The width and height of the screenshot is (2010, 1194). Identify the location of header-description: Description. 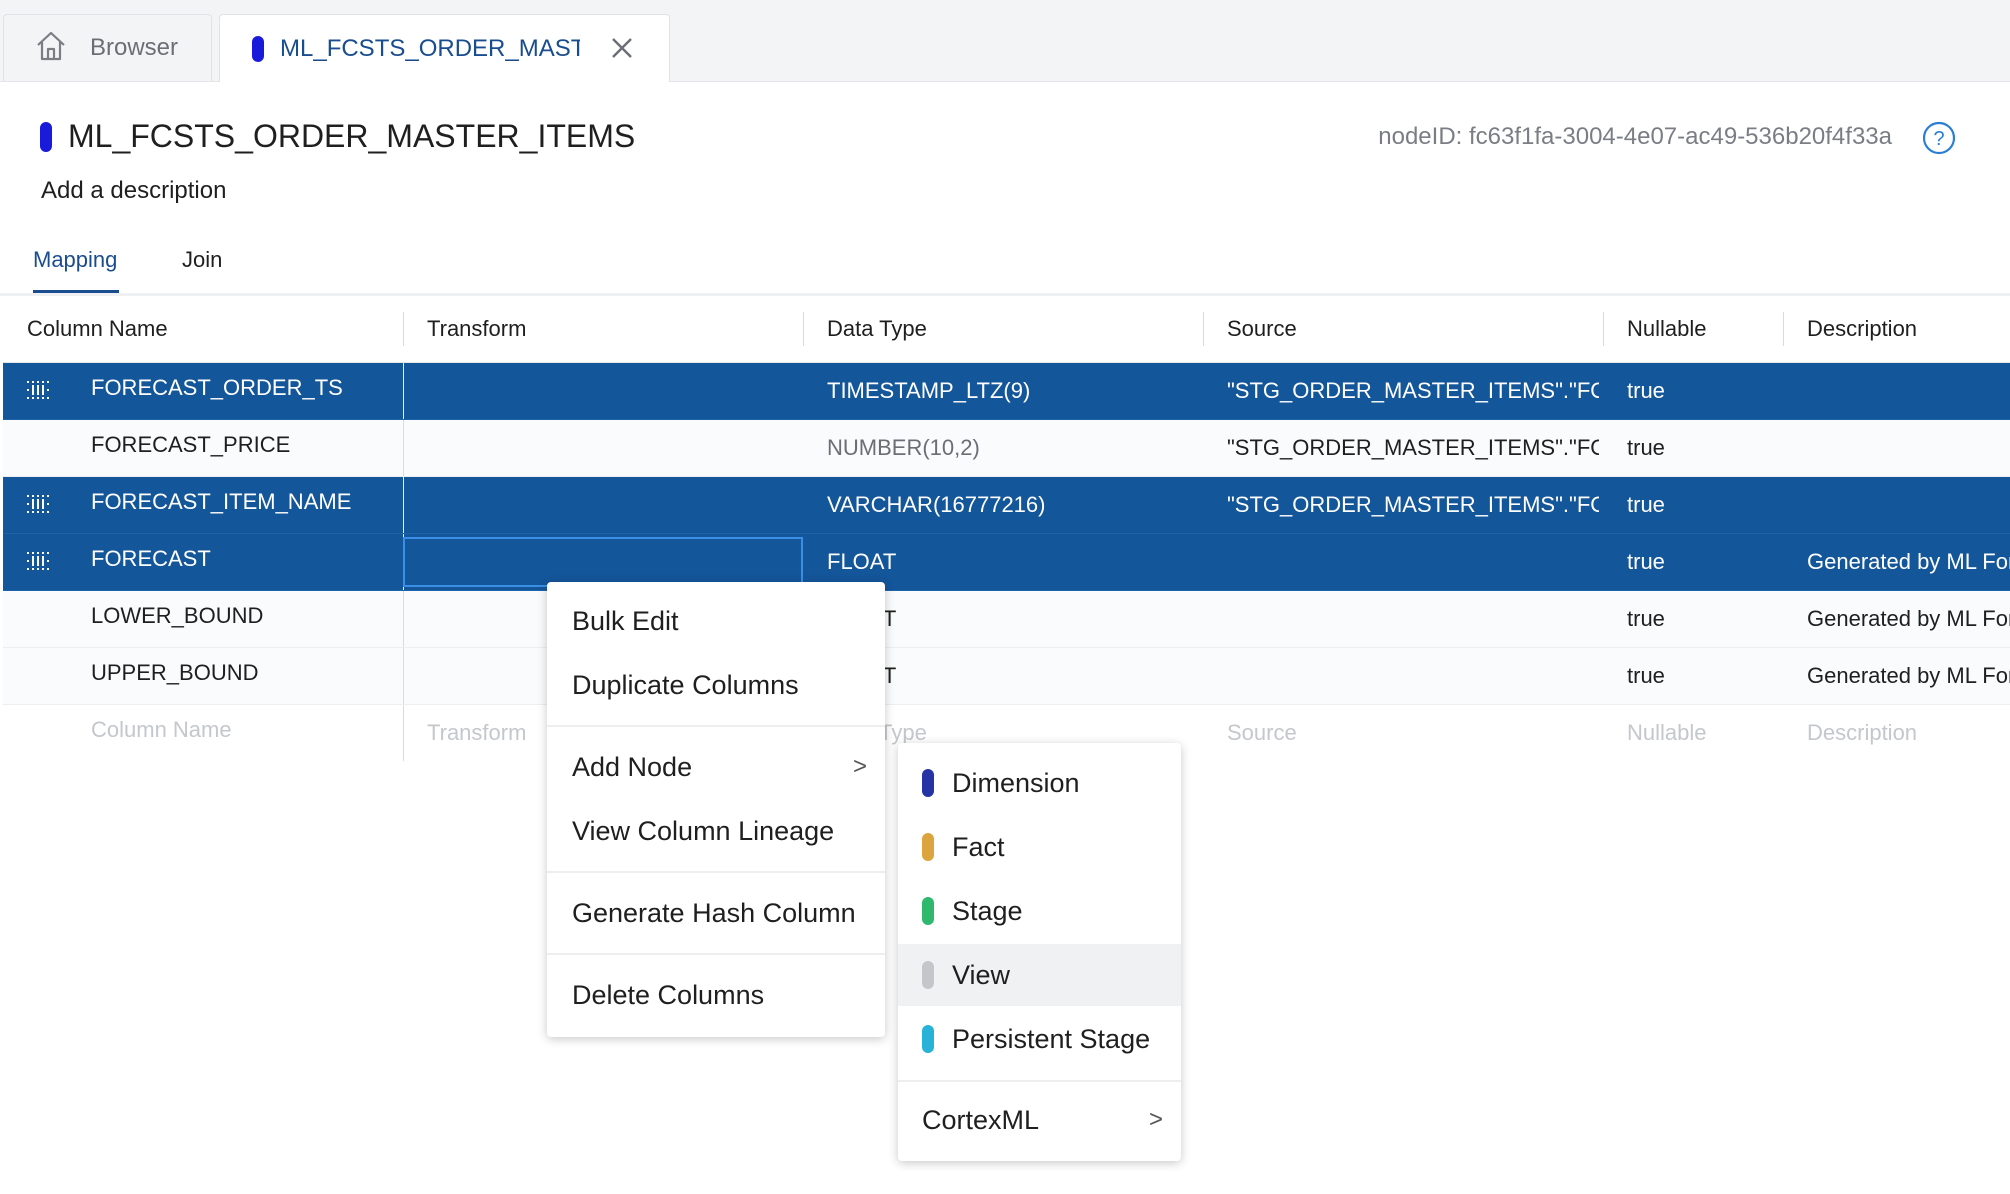
(1862, 329).